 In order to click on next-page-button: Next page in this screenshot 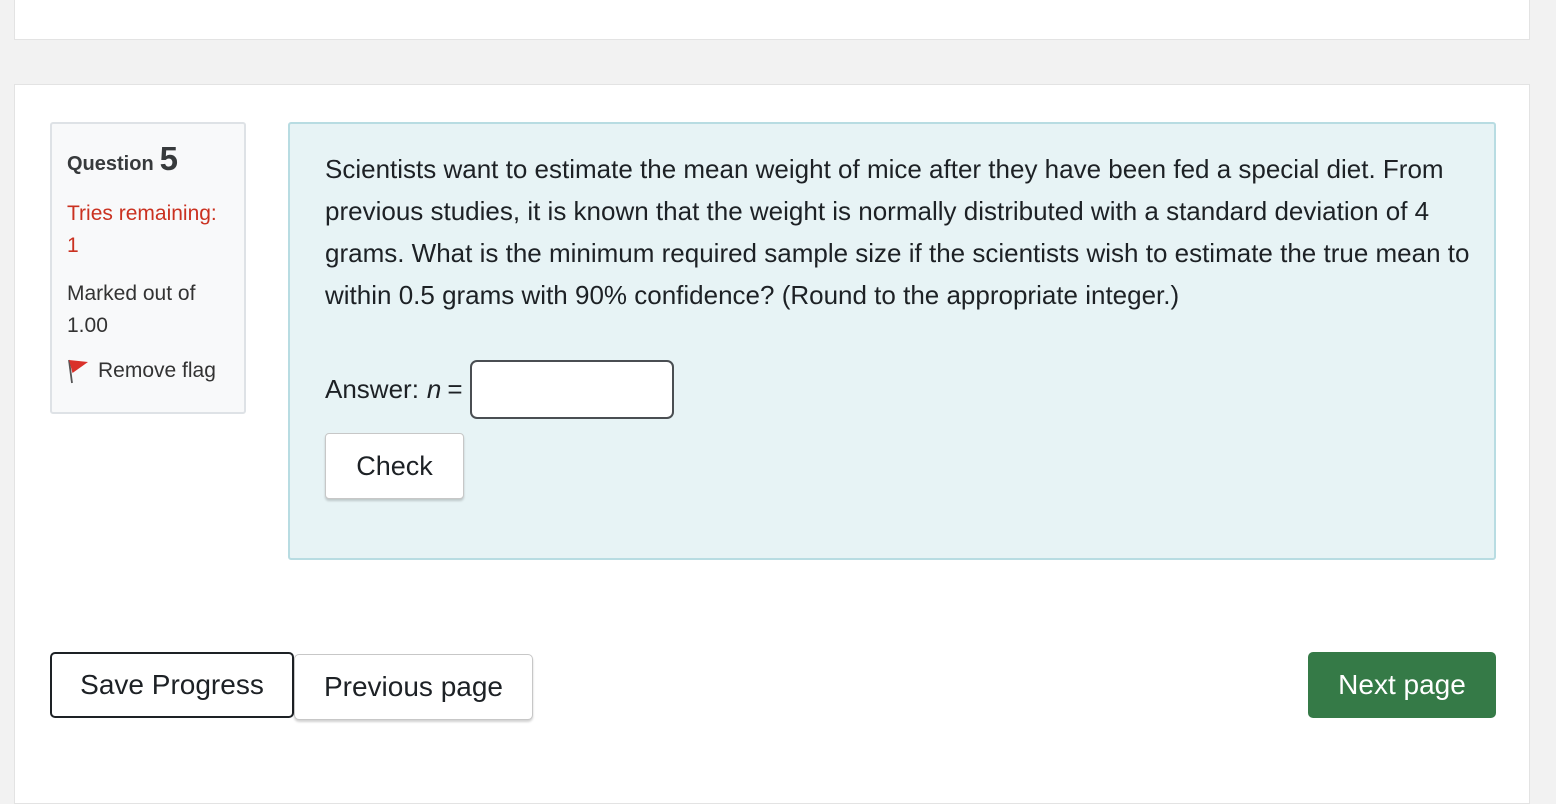, I will do `click(1402, 685)`.